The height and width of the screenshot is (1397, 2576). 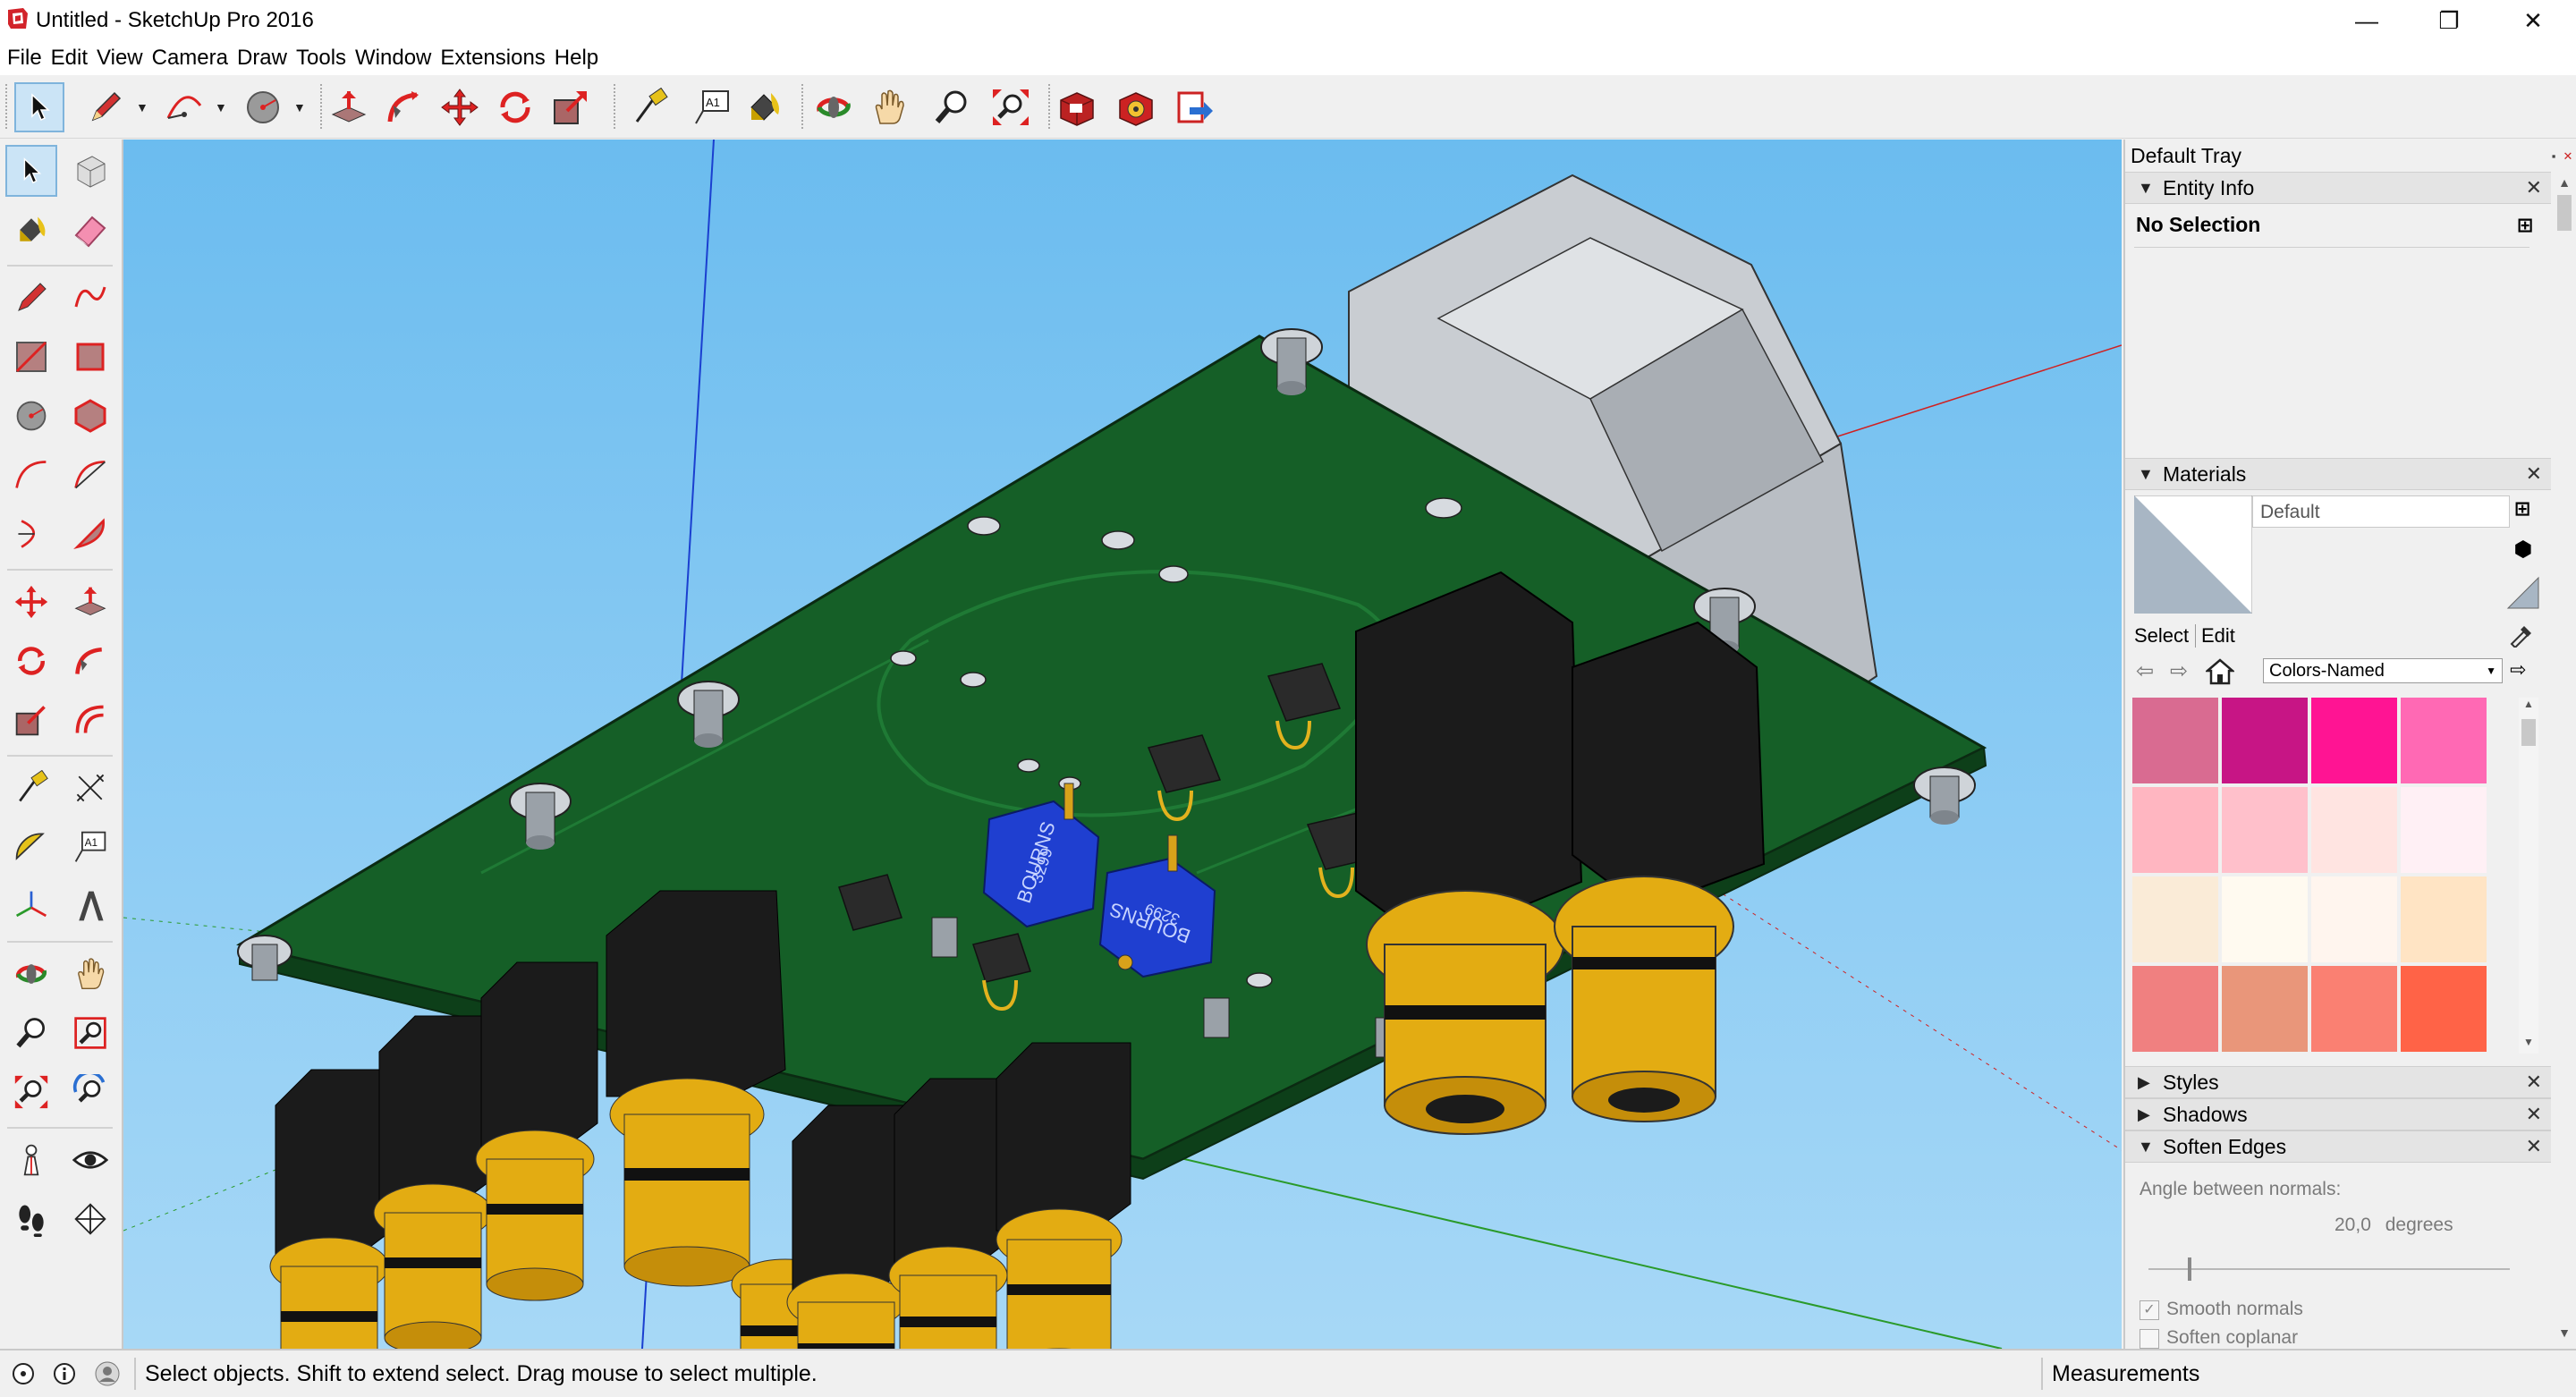 I want to click on minimize-button: —, so click(x=2367, y=20).